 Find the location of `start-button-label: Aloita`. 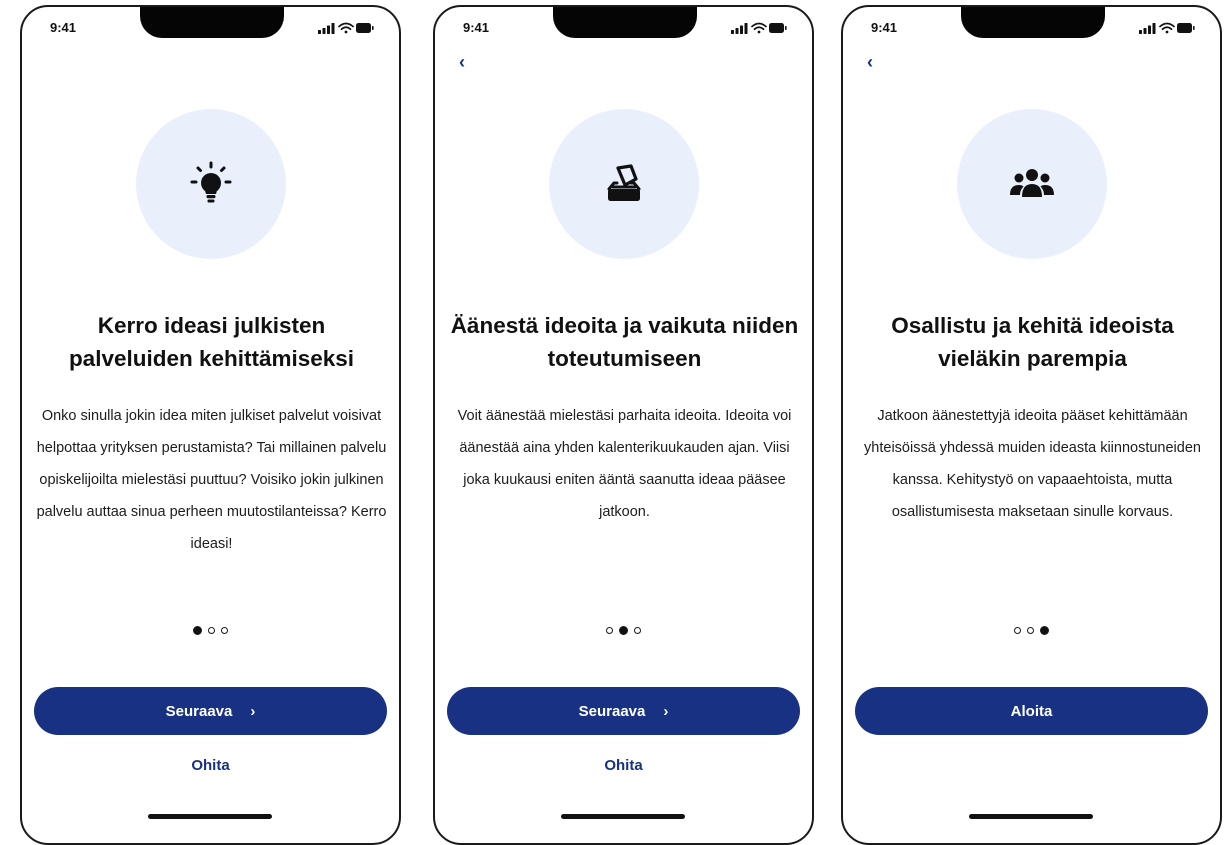

start-button-label: Aloita is located at coordinates (1031, 711).